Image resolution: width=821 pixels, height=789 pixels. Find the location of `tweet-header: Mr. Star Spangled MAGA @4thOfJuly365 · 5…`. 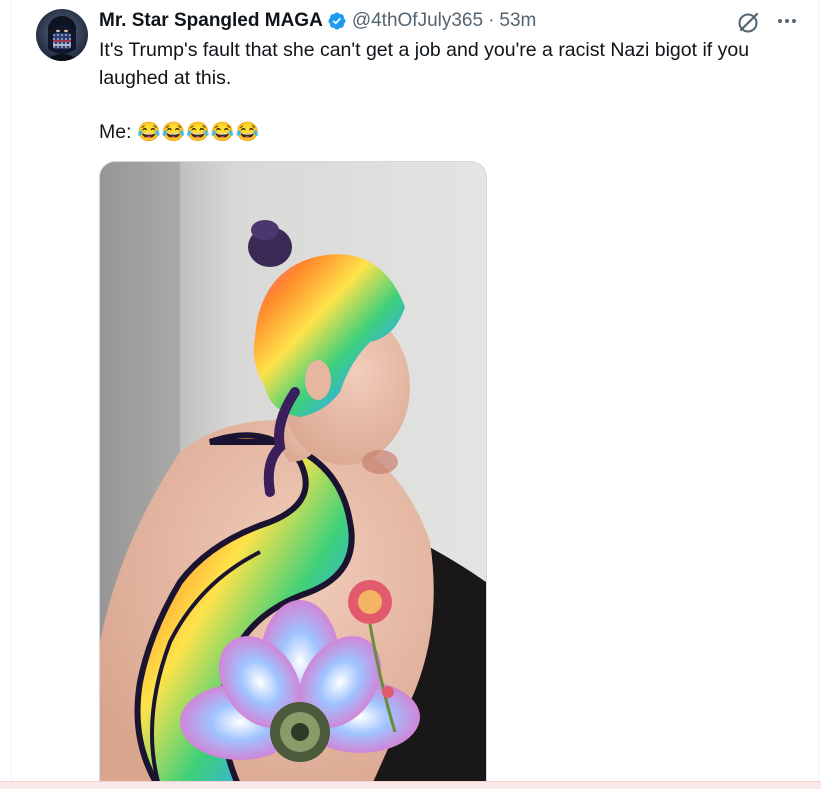

tweet-header: Mr. Star Spangled MAGA @4thOfJuly365 · 5… is located at coordinates (317, 21).